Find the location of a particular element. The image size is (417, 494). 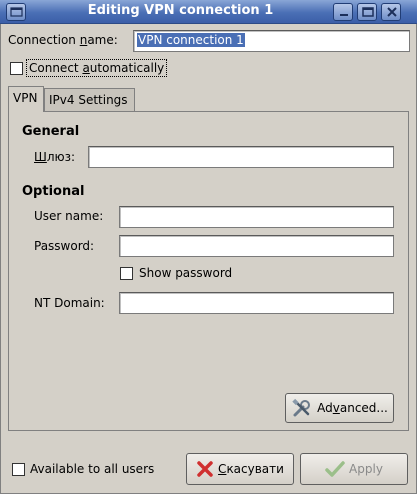

username-label: User name: is located at coordinates (69, 216).